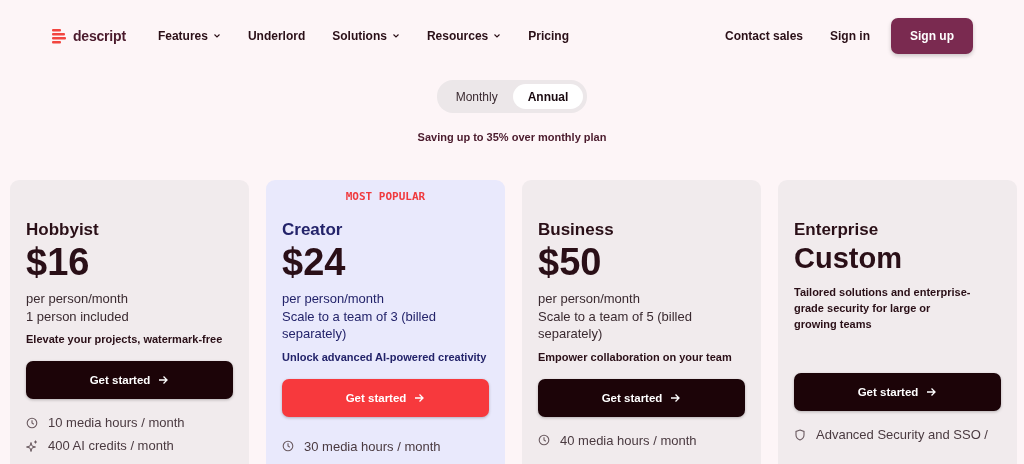 The image size is (1024, 464). What do you see at coordinates (512, 137) in the screenshot?
I see `savings-note: Saving up to 35% over monthly plan` at bounding box center [512, 137].